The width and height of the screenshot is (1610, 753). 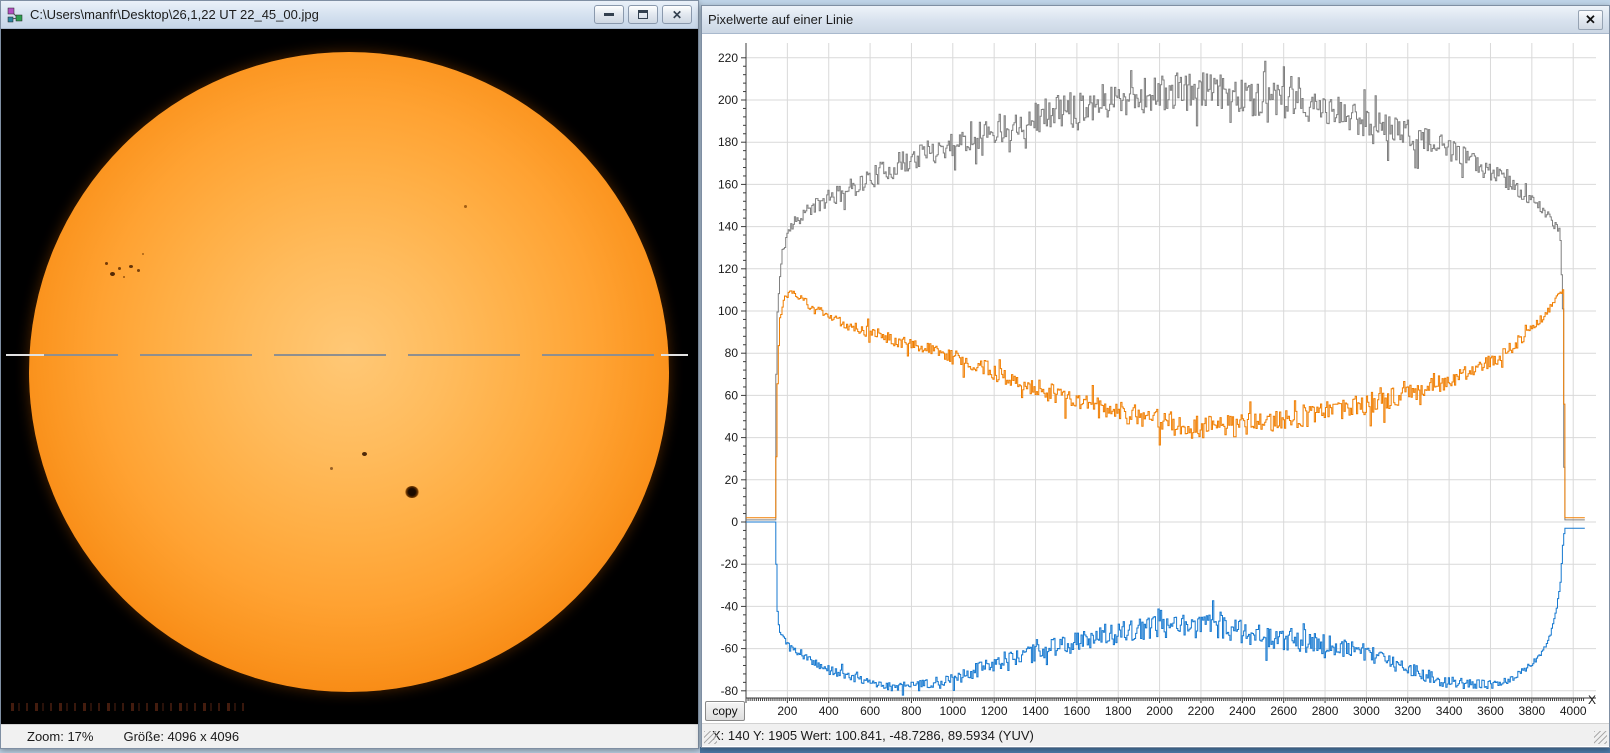 I want to click on watermark-marks, so click(x=130, y=707).